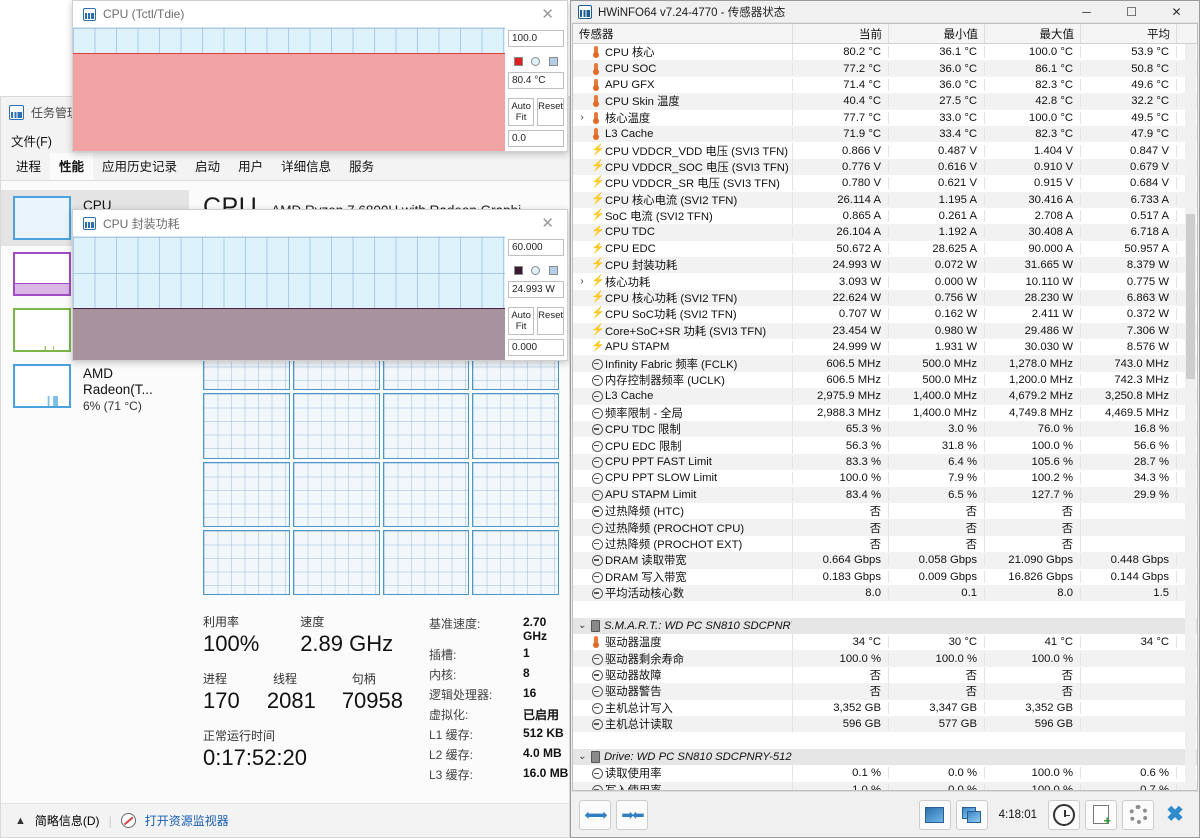 The image size is (1200, 838). Describe the element at coordinates (1064, 814) in the screenshot. I see `polling-interval-button` at that location.